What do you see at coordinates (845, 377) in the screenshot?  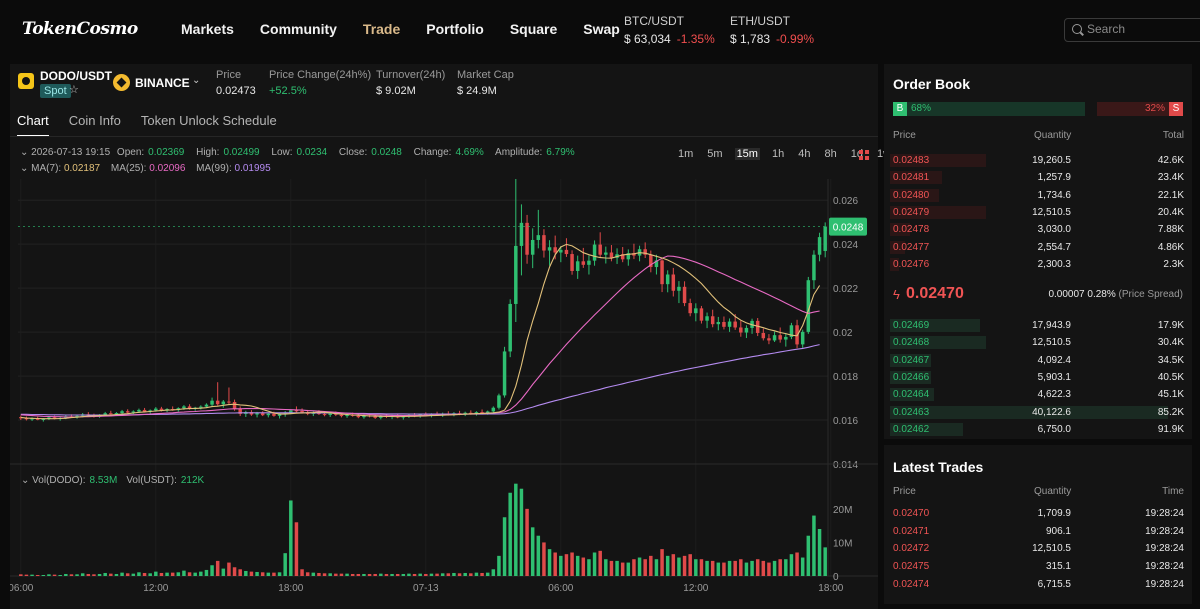 I see `price-tick-label: 0.018` at bounding box center [845, 377].